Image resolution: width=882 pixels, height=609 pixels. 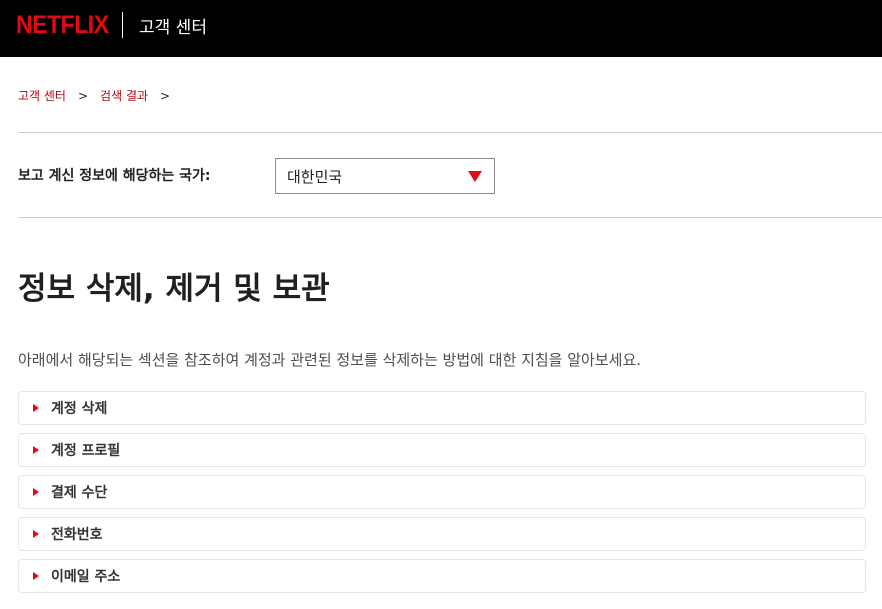 What do you see at coordinates (442, 492) in the screenshot?
I see `accordion-item-payment-method: 결제 수단` at bounding box center [442, 492].